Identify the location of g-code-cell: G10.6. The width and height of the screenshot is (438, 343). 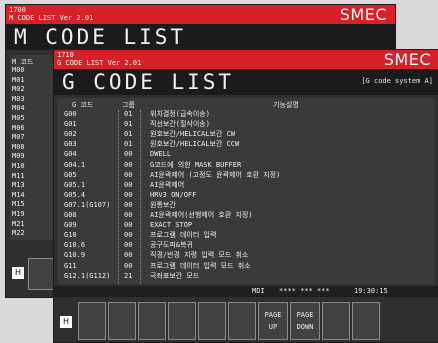
(75, 245).